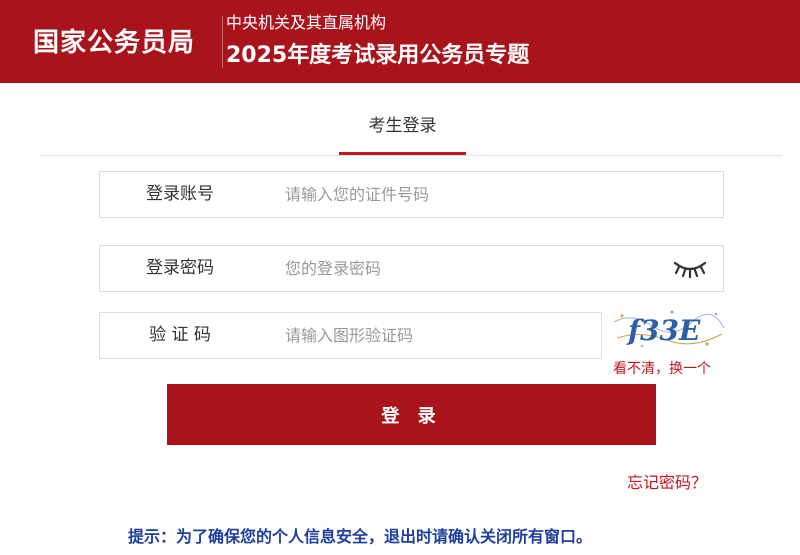 The height and width of the screenshot is (555, 800). I want to click on account-field: 登录账号, so click(411, 194).